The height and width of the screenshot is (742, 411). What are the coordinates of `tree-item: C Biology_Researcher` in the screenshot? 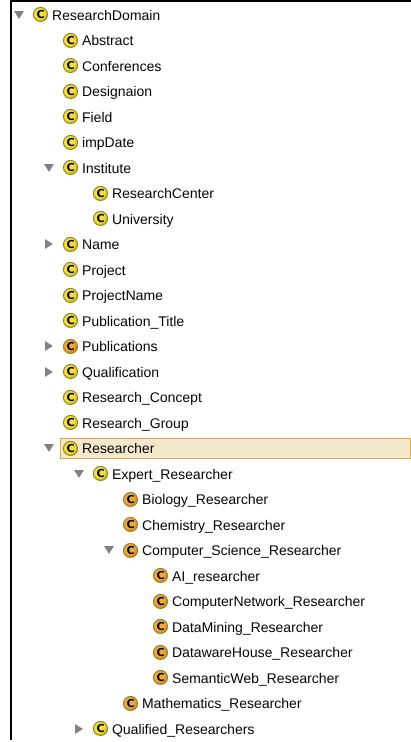 It's located at (198, 499).